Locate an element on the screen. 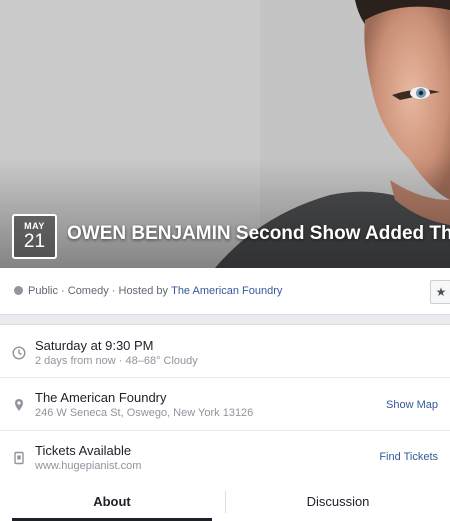 Image resolution: width=450 pixels, height=521 pixels. category-label: Comedy is located at coordinates (88, 291).